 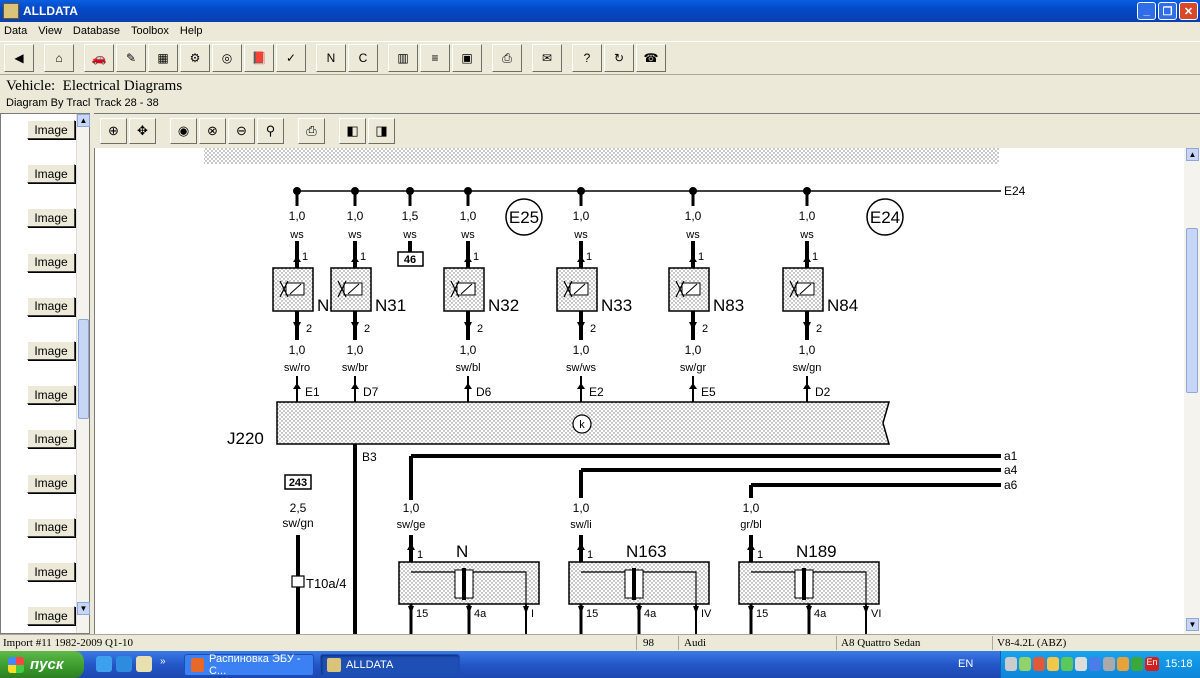 I want to click on tools-button: ⚙, so click(x=195, y=58).